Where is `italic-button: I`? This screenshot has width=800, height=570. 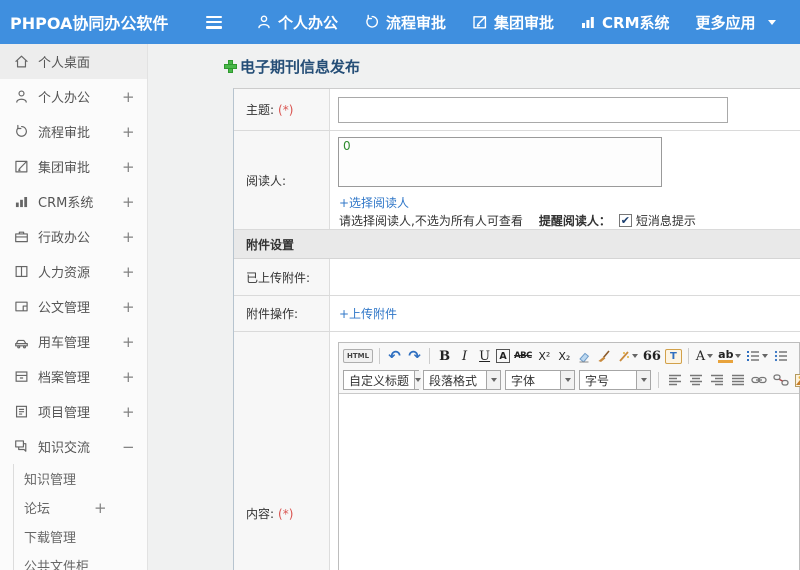
italic-button: I is located at coordinates (464, 356).